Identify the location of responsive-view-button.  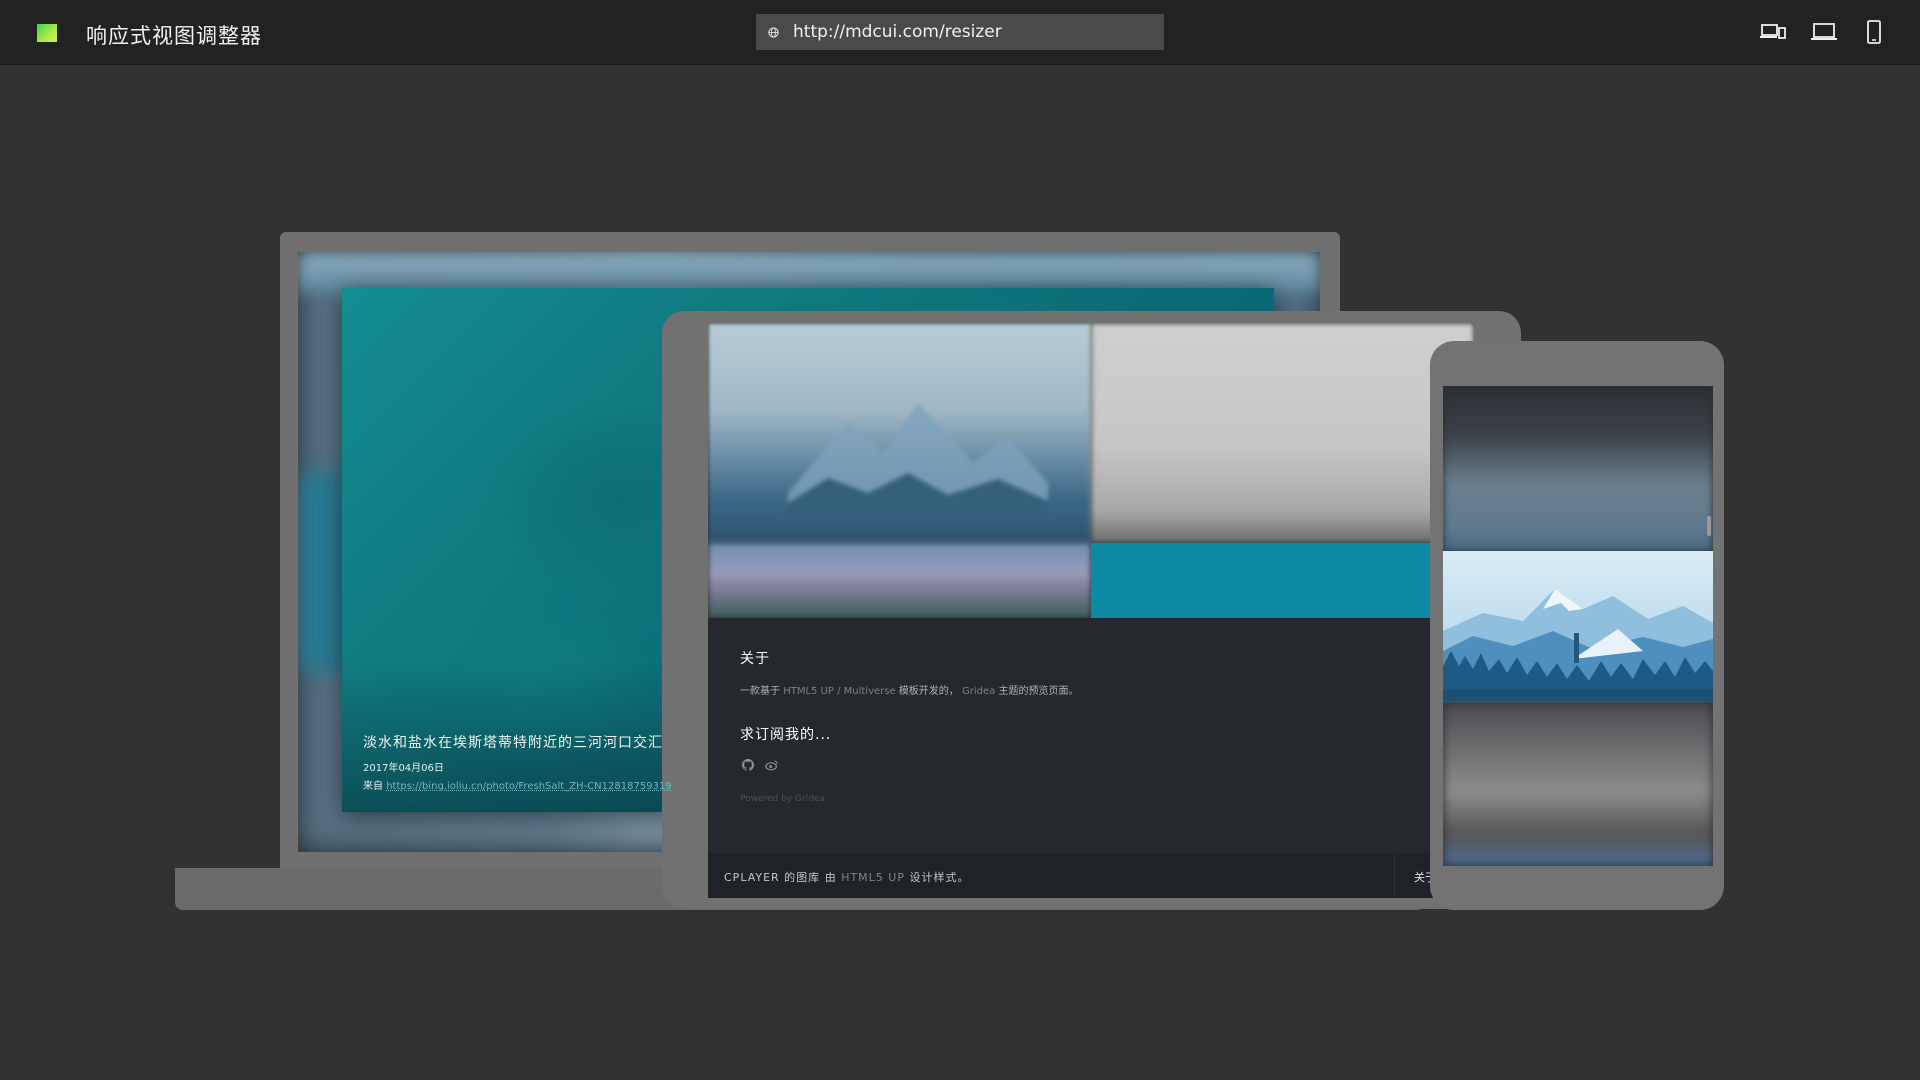
(1774, 32).